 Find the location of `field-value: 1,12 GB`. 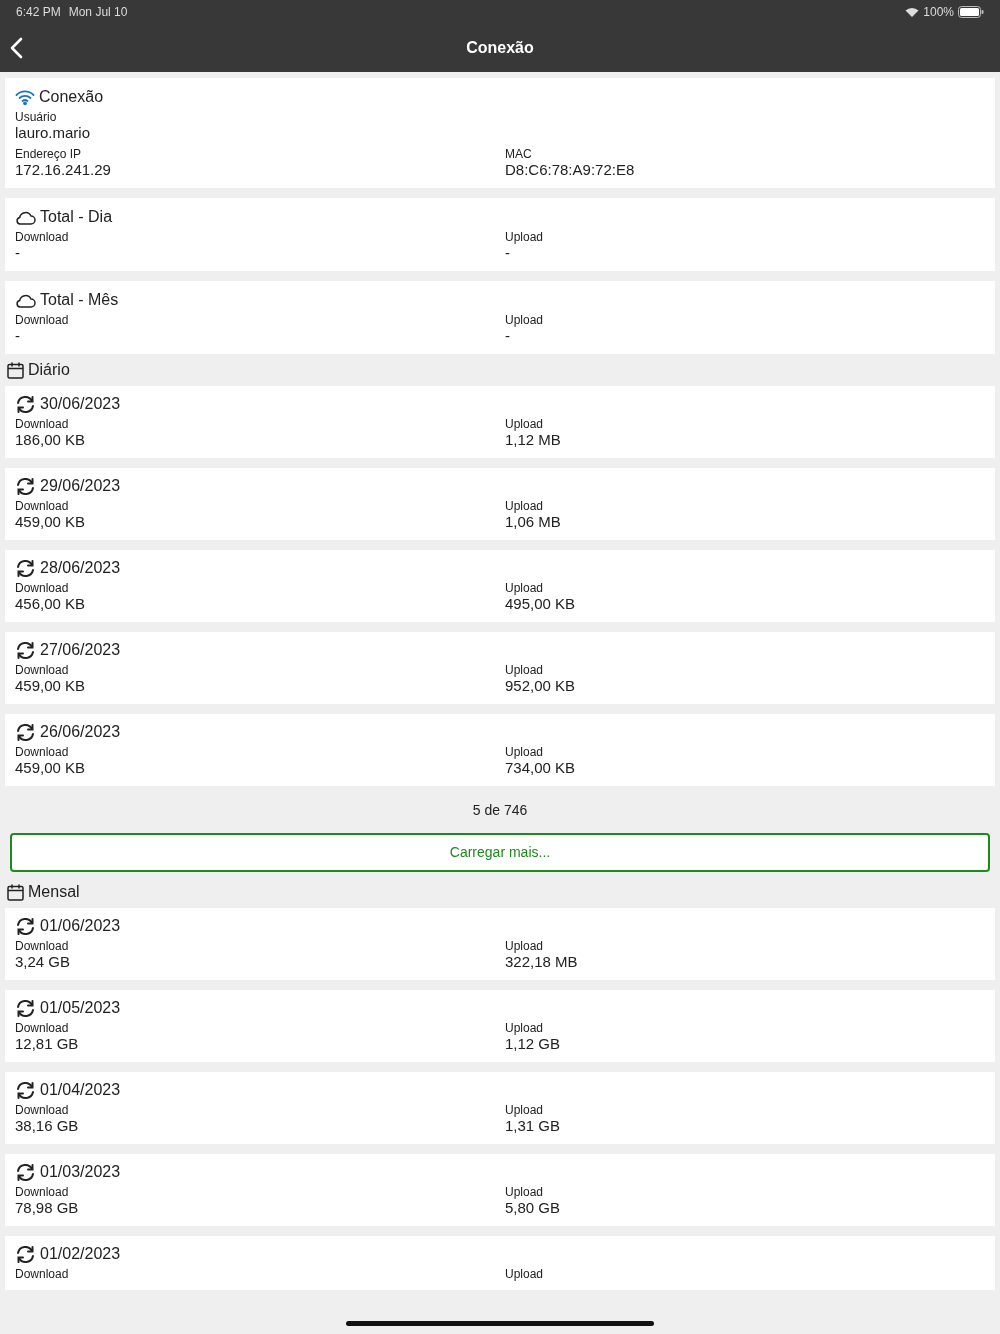

field-value: 1,12 GB is located at coordinates (533, 1044).